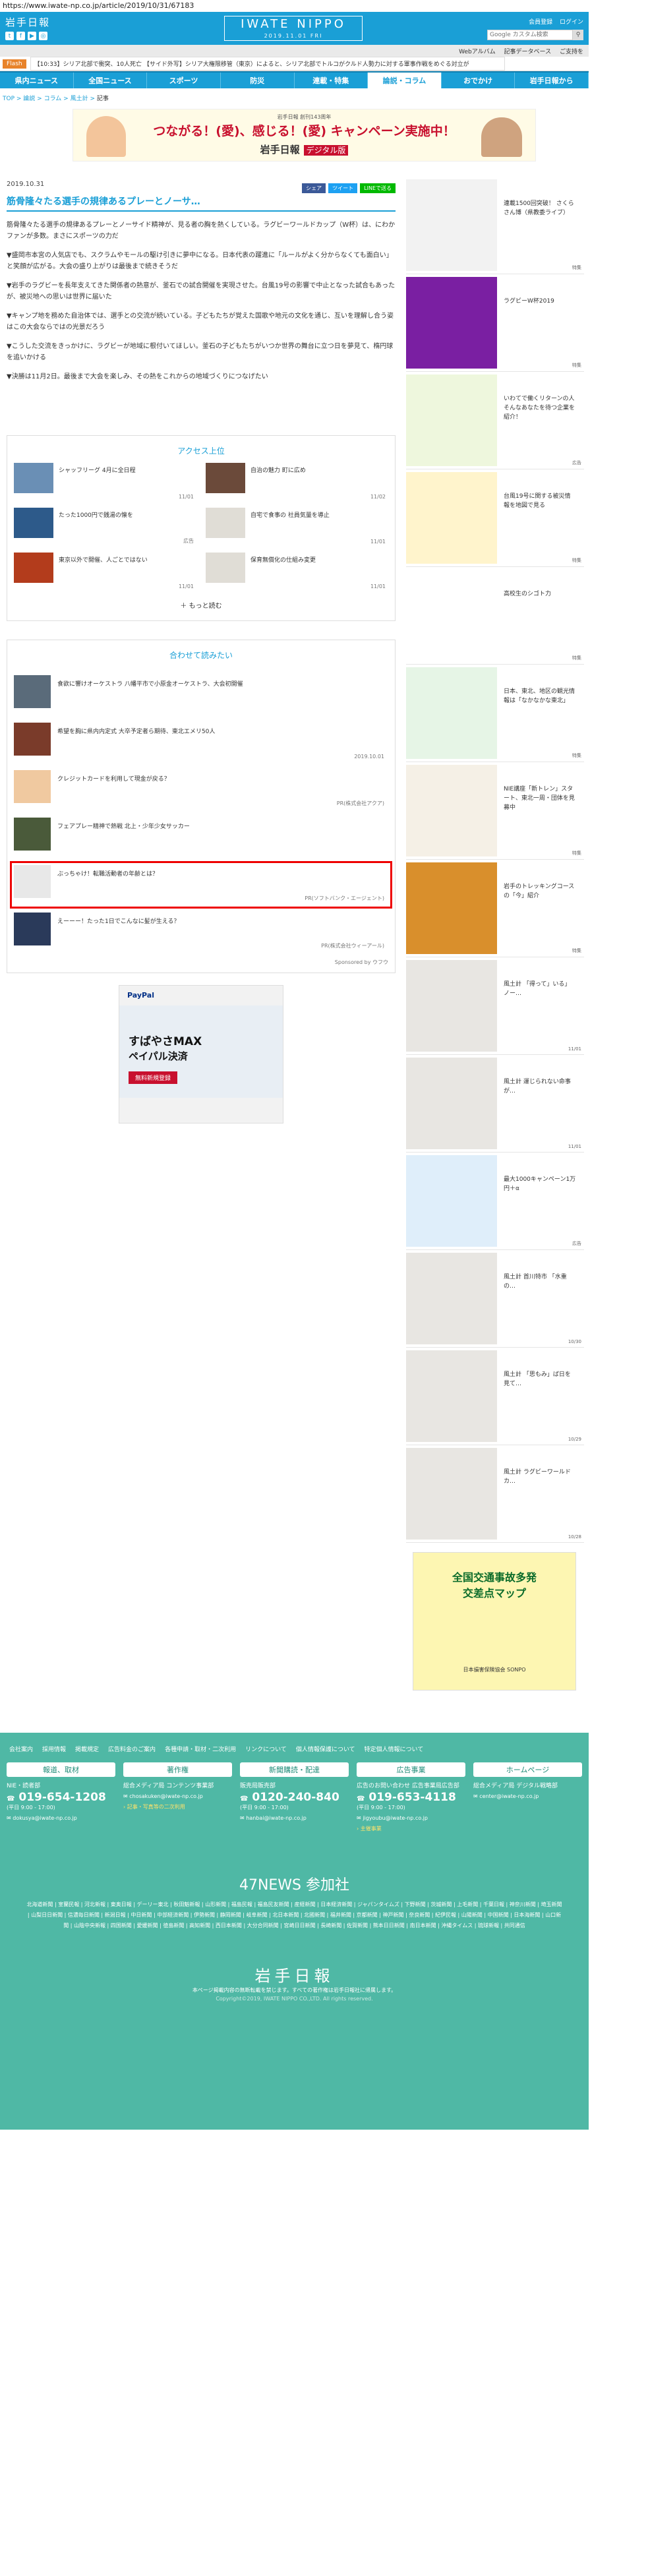 This screenshot has width=648, height=2576. What do you see at coordinates (495, 811) in the screenshot?
I see `sidebar-item: NIE講座「新トレン」スタート、東北一周・団体を見募中 特集` at bounding box center [495, 811].